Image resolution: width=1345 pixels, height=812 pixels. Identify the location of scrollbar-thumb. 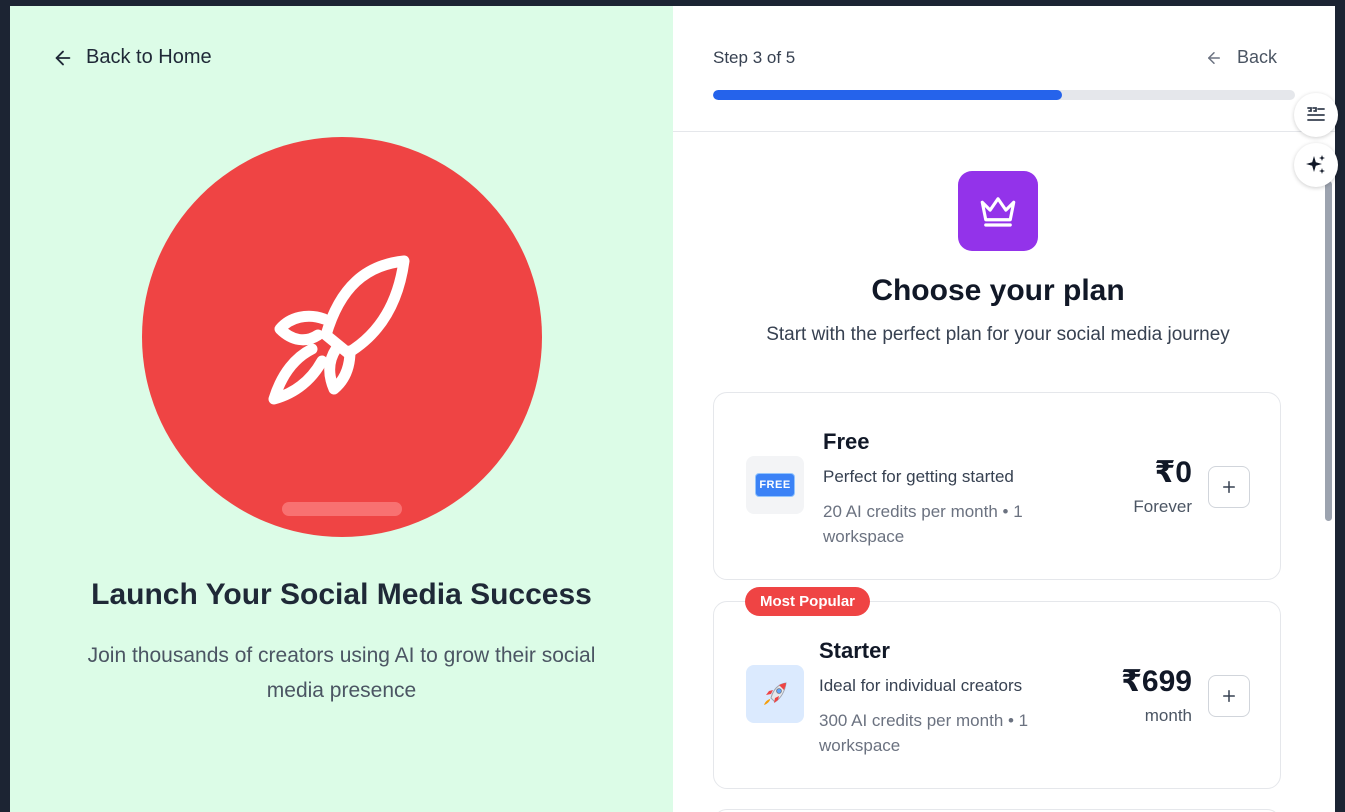
(1328, 351).